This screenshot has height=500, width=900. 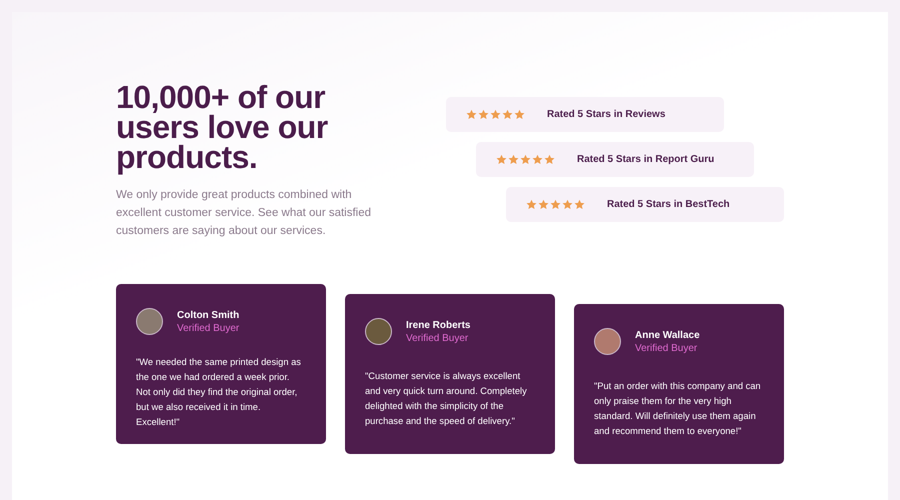 What do you see at coordinates (219, 392) in the screenshot?
I see `testimonial-quote: "We needed the same printed design as the one we had ordered a week prior. Not only did they find the original order, but we also received it in time. Excellent!"` at bounding box center [219, 392].